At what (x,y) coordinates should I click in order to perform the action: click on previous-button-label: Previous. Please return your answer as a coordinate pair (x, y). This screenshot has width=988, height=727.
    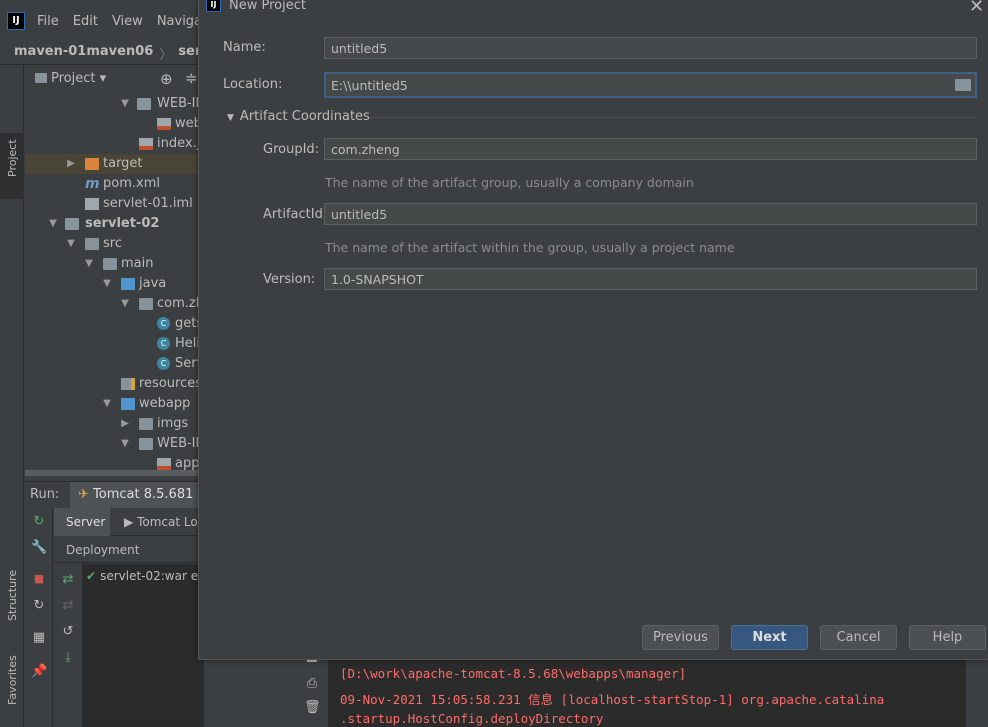
    Looking at the image, I should click on (680, 637).